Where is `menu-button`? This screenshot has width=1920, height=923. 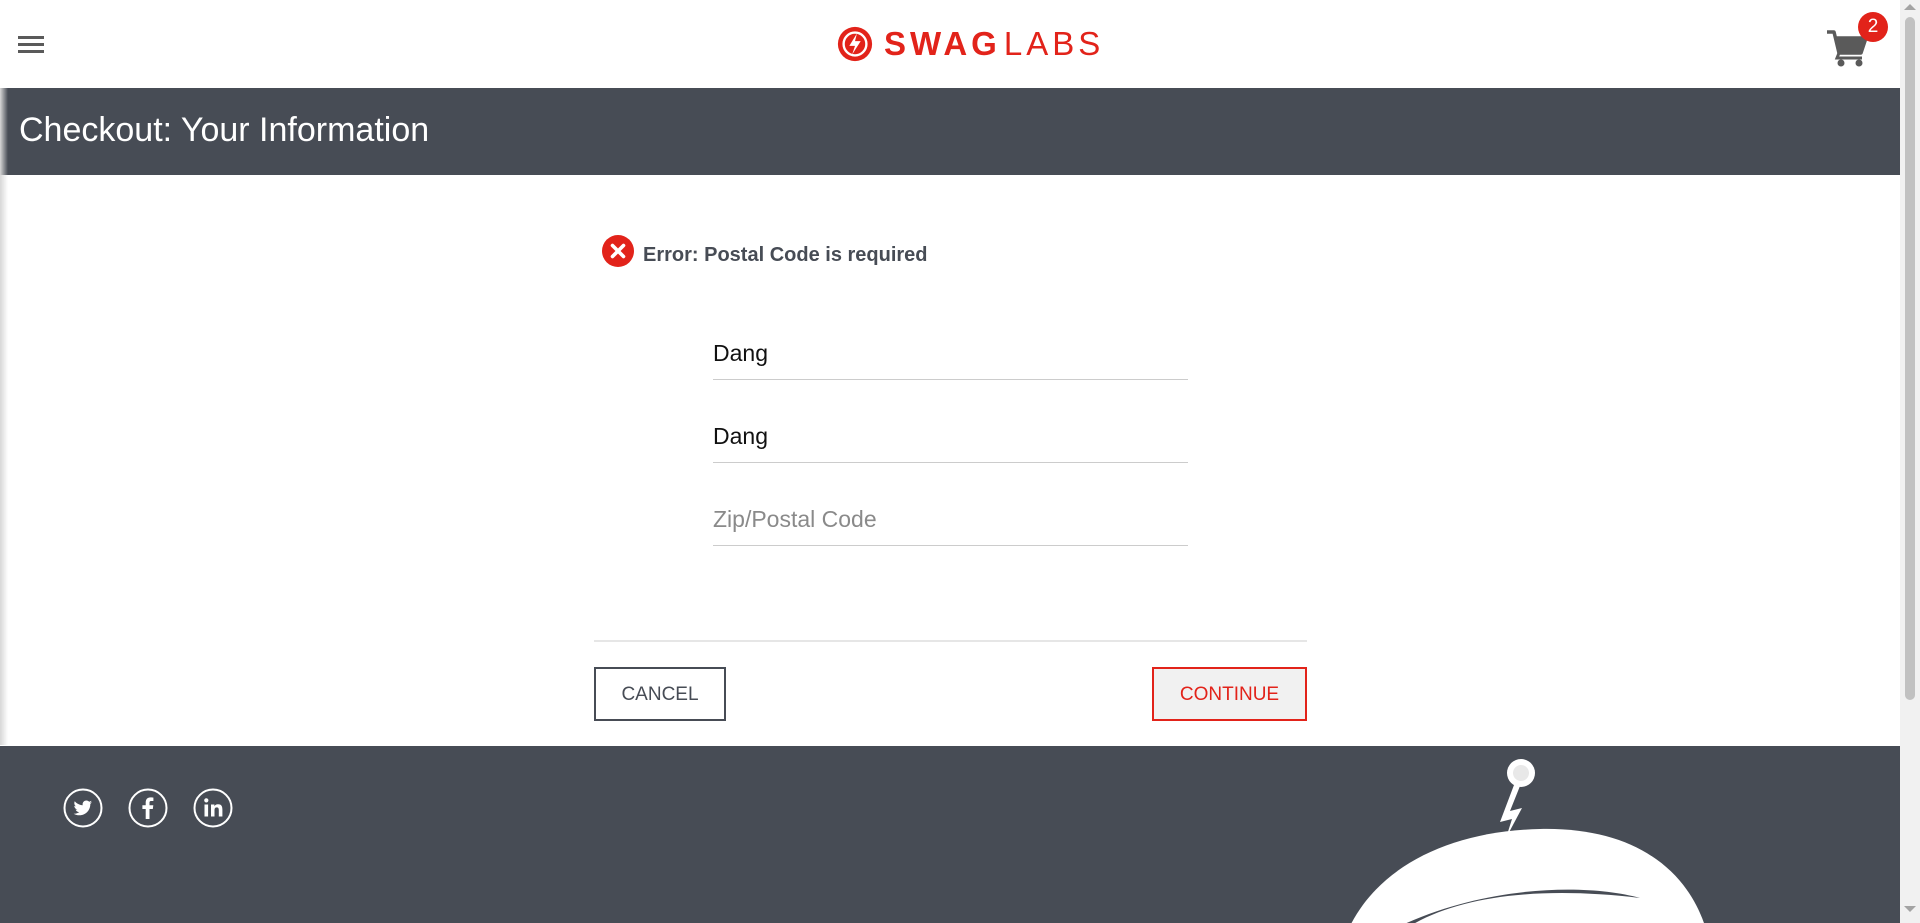 menu-button is located at coordinates (31, 45).